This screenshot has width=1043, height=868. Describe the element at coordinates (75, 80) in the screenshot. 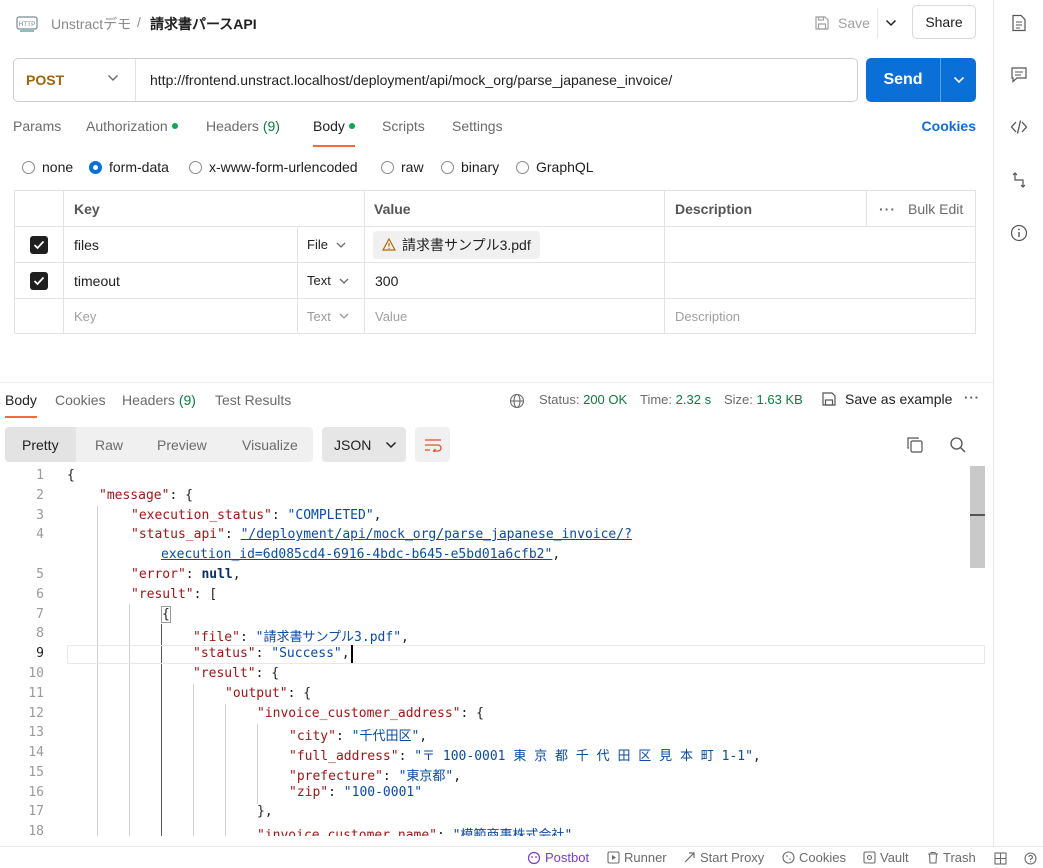

I see `method-select: POST` at that location.